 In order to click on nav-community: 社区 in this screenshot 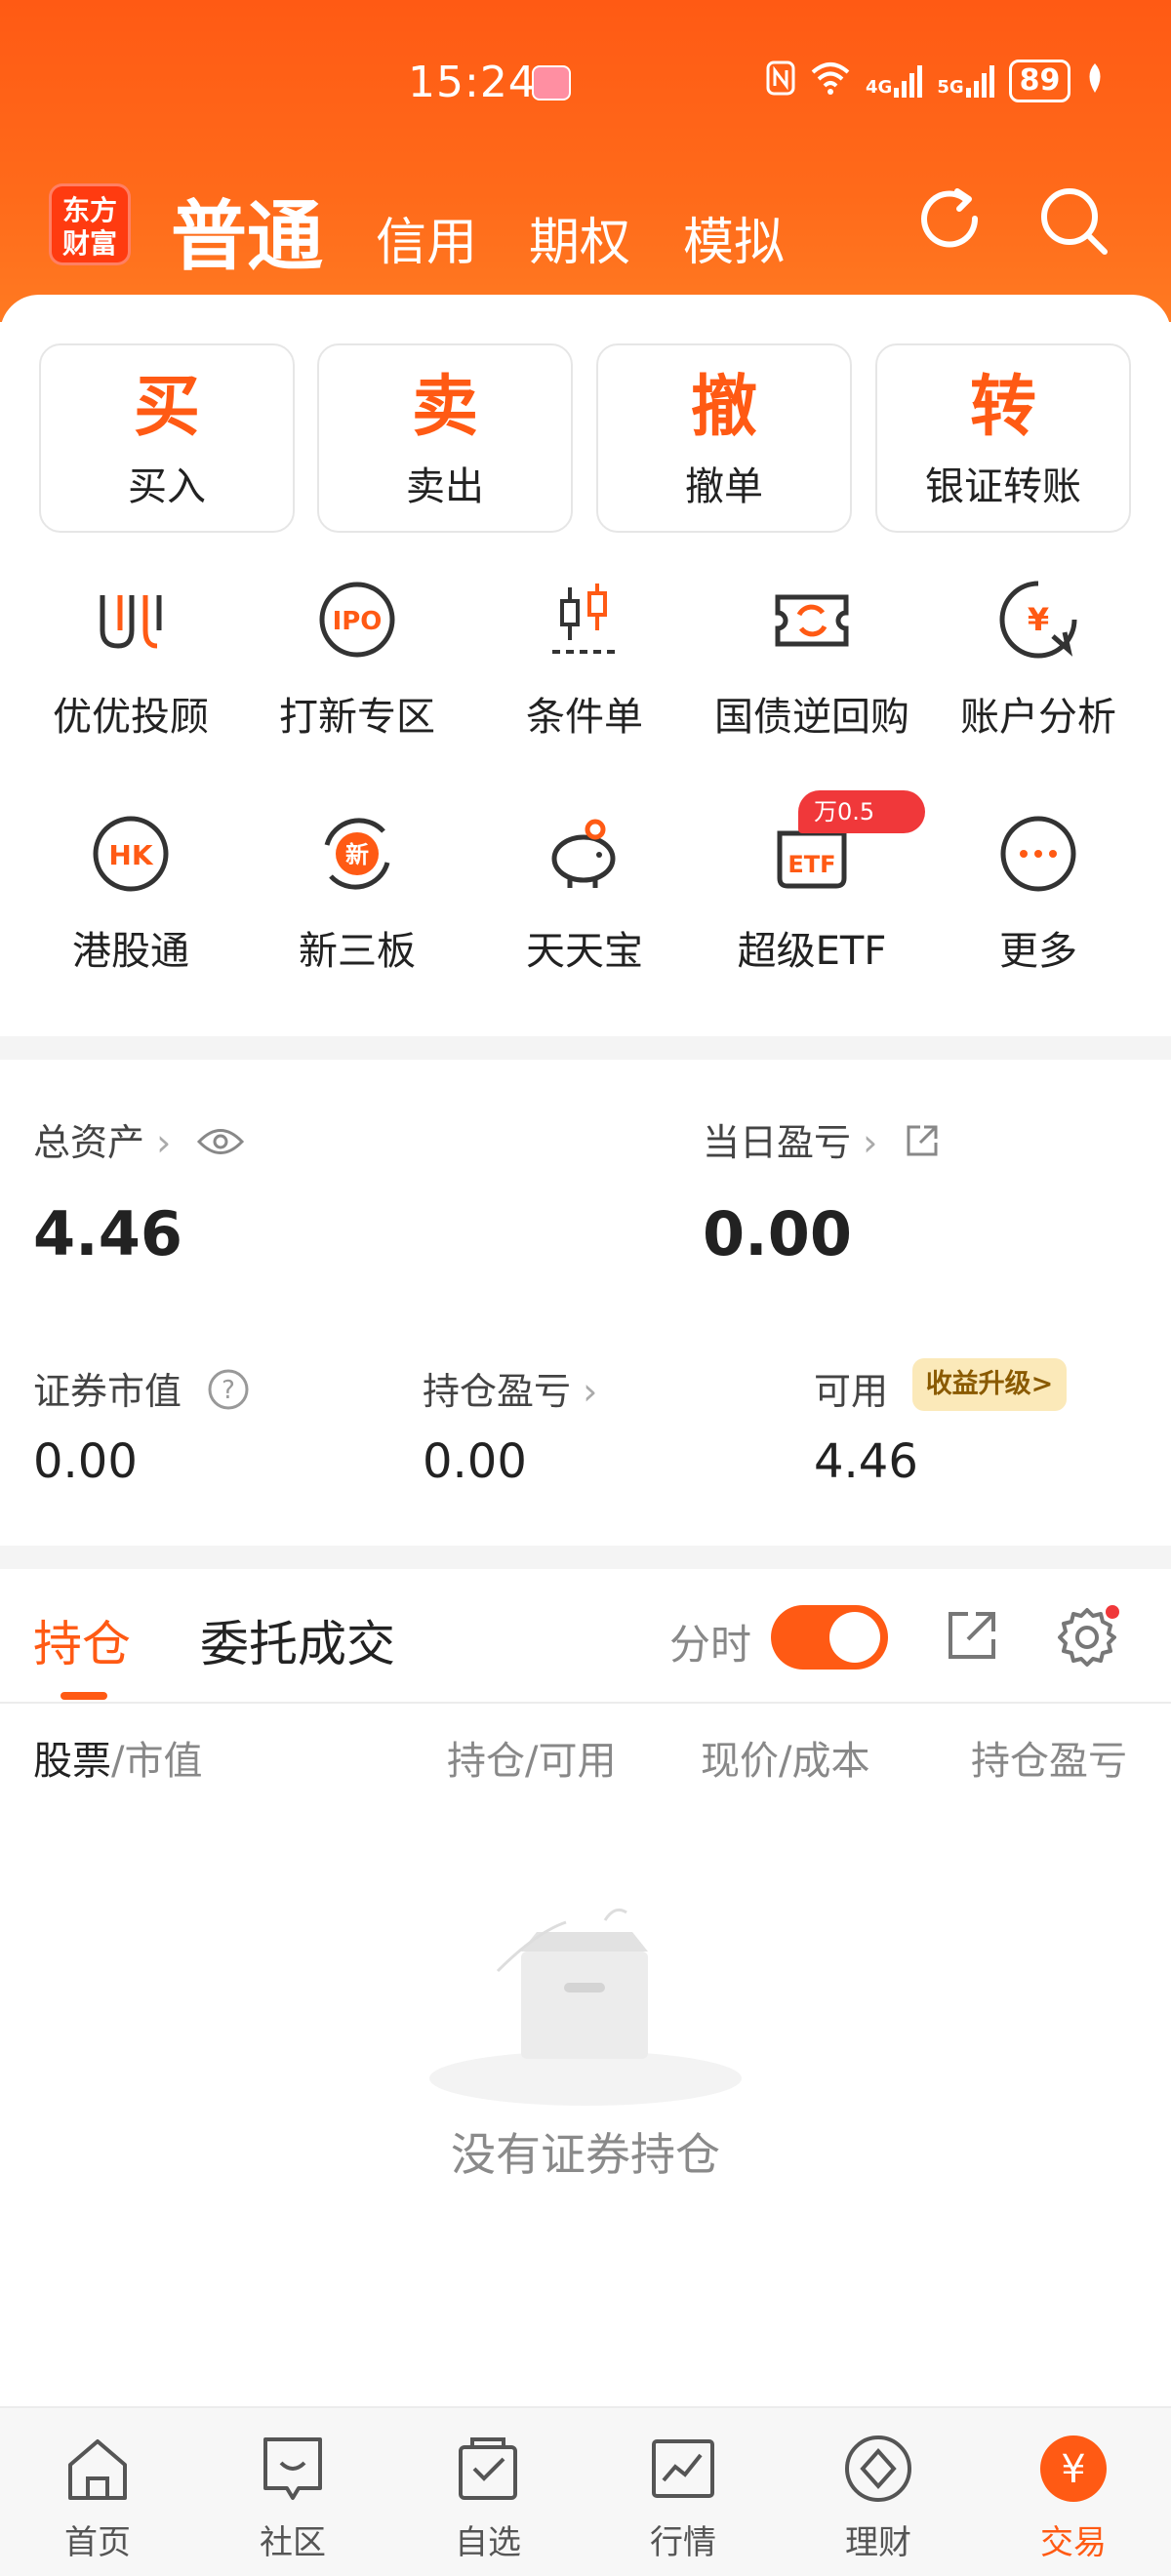, I will do `click(292, 2497)`.